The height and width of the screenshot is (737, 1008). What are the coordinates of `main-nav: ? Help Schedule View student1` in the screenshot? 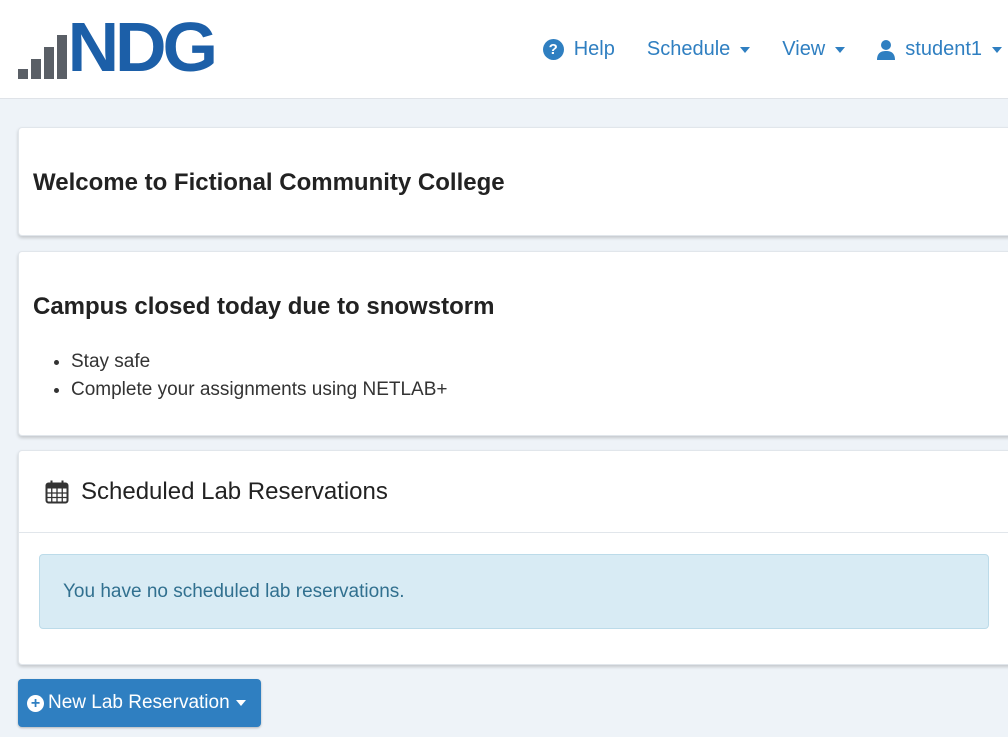 It's located at (759, 49).